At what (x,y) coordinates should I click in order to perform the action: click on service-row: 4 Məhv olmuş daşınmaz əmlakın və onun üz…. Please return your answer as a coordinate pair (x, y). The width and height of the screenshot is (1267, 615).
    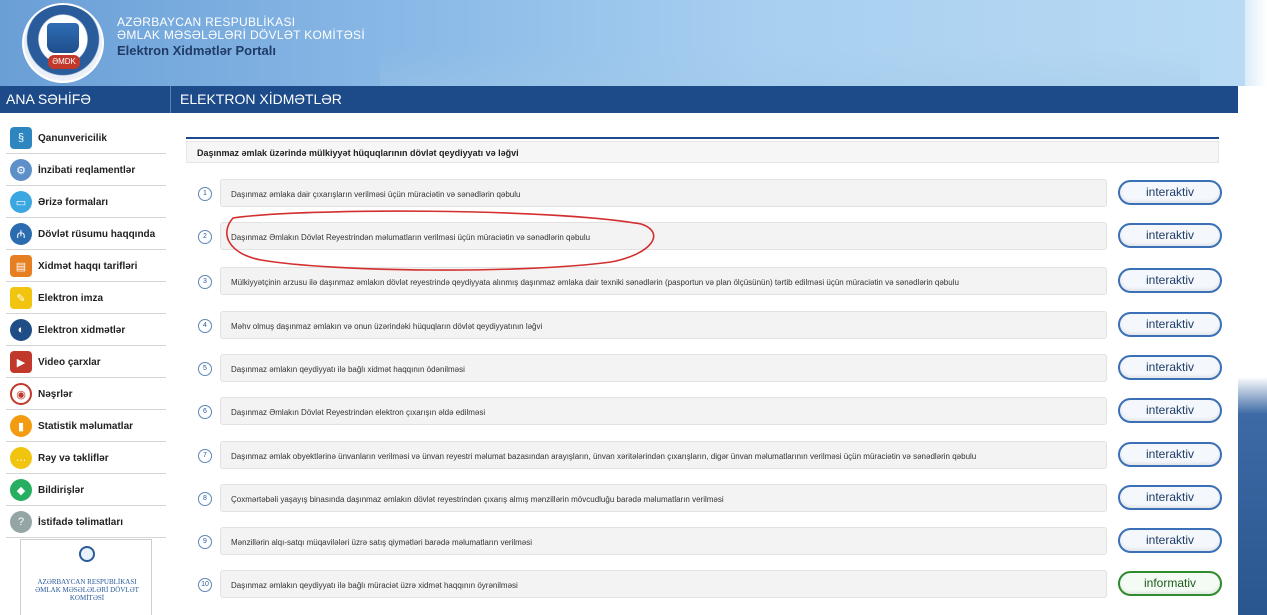
    Looking at the image, I should click on (715, 326).